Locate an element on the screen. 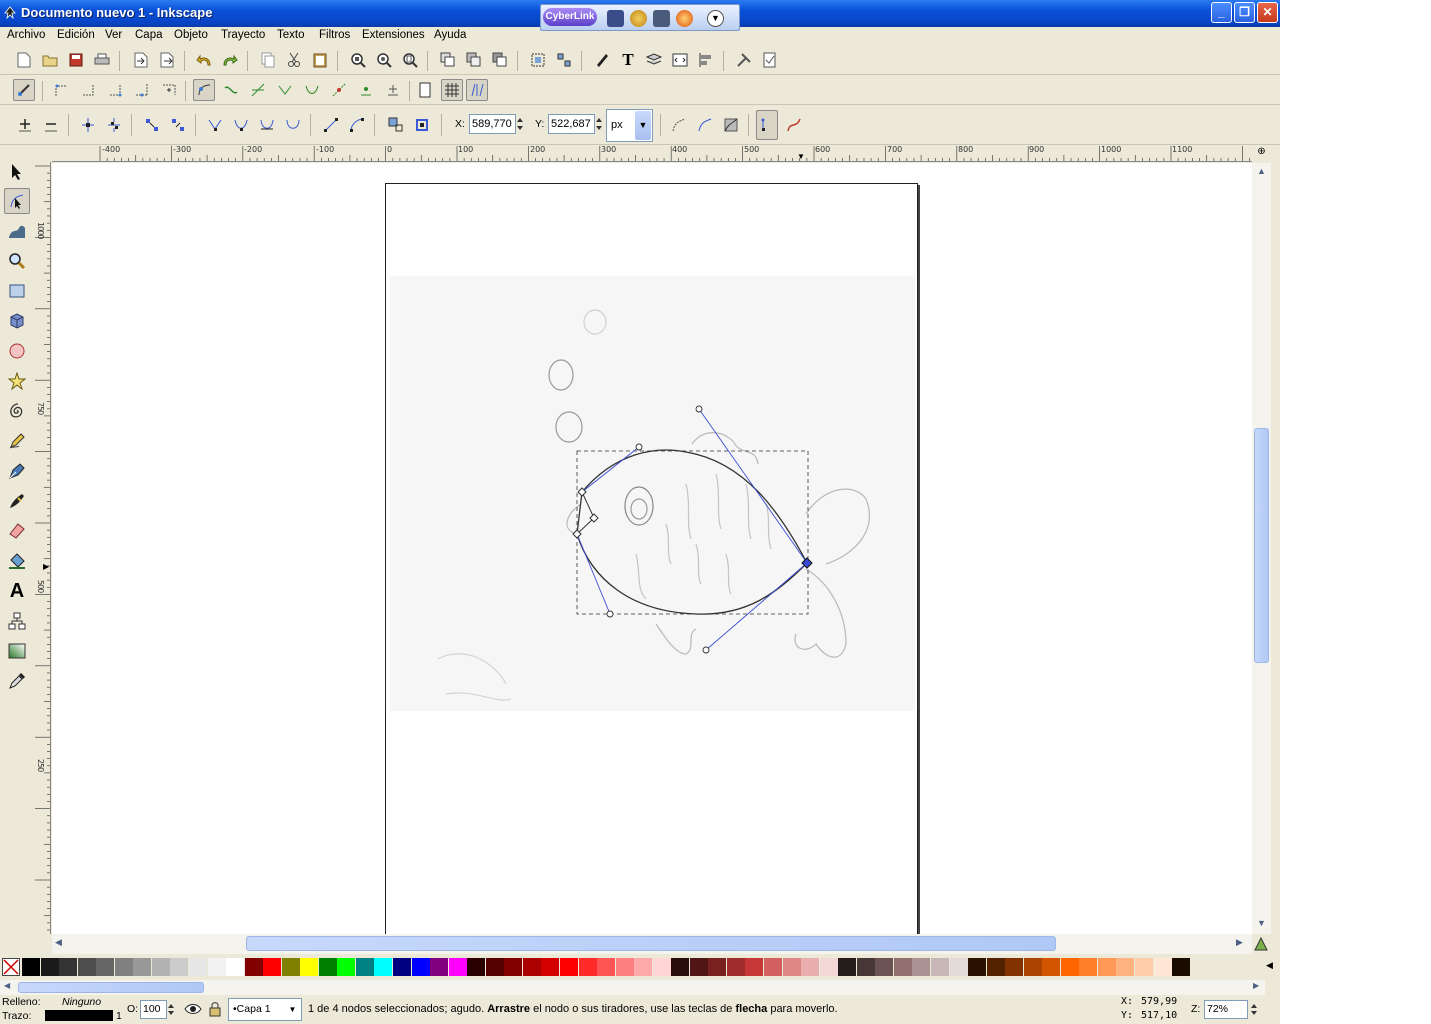 This screenshot has width=1431, height=1024. snap-bbox-corner-button is located at coordinates (115, 90).